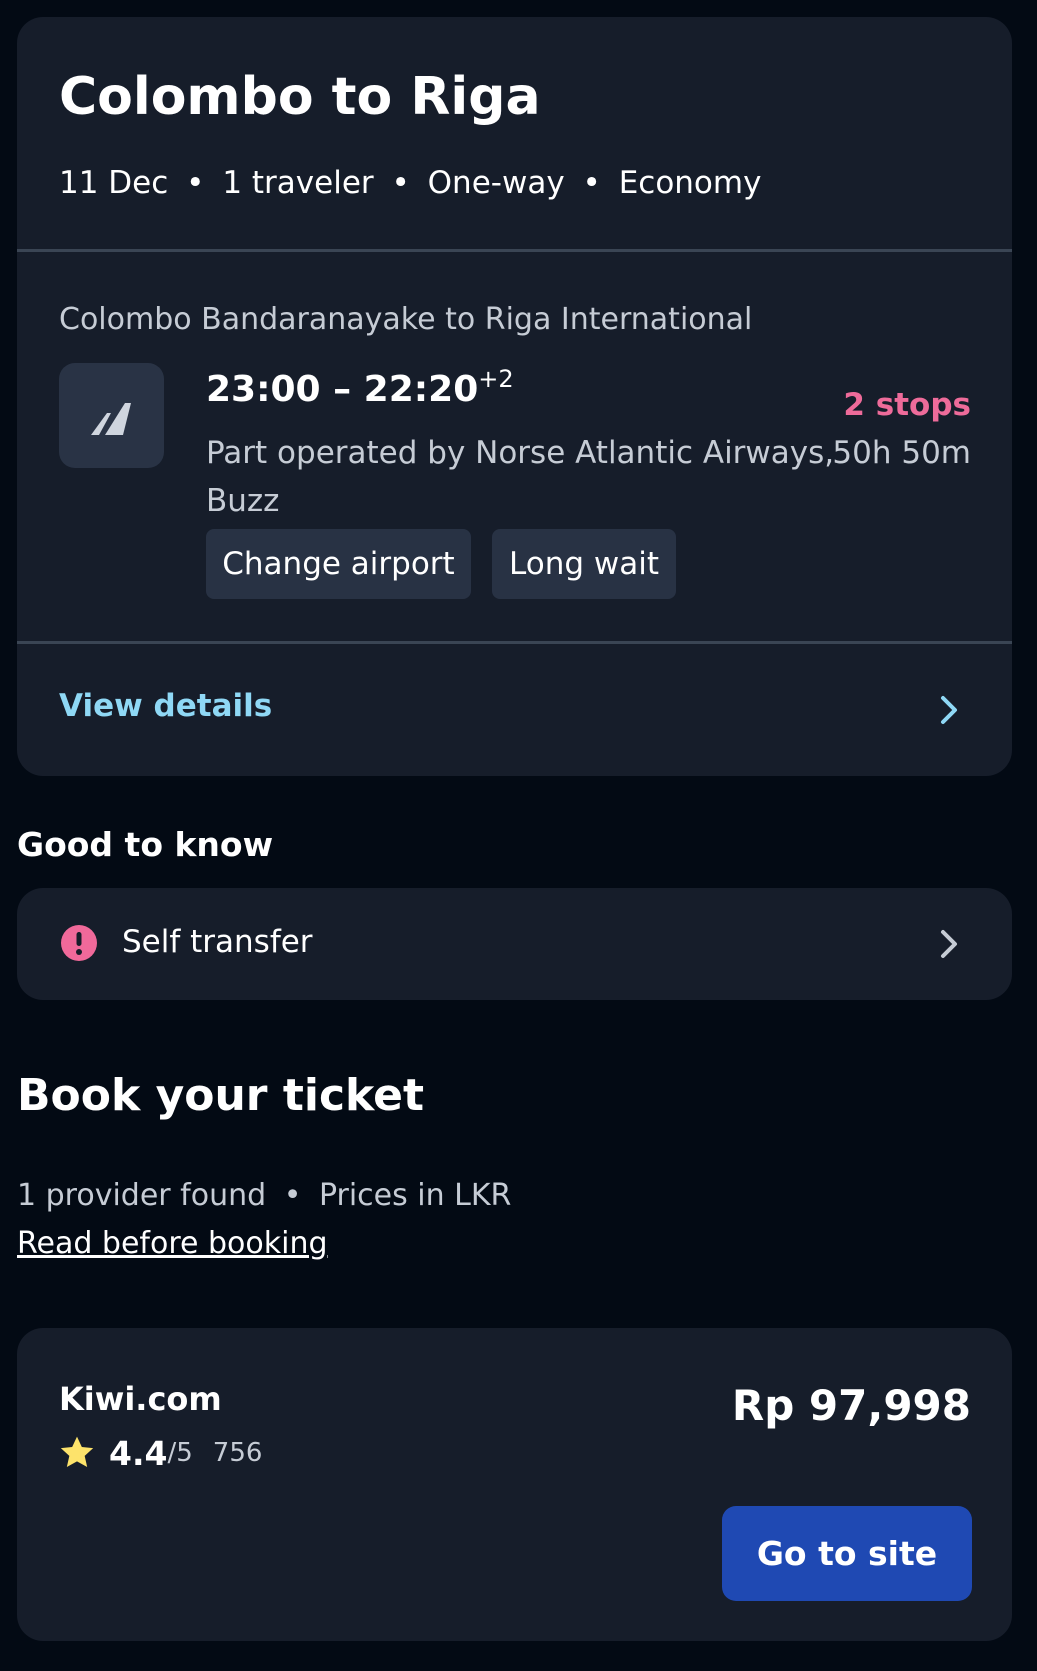  I want to click on alert-icon, so click(79, 943).